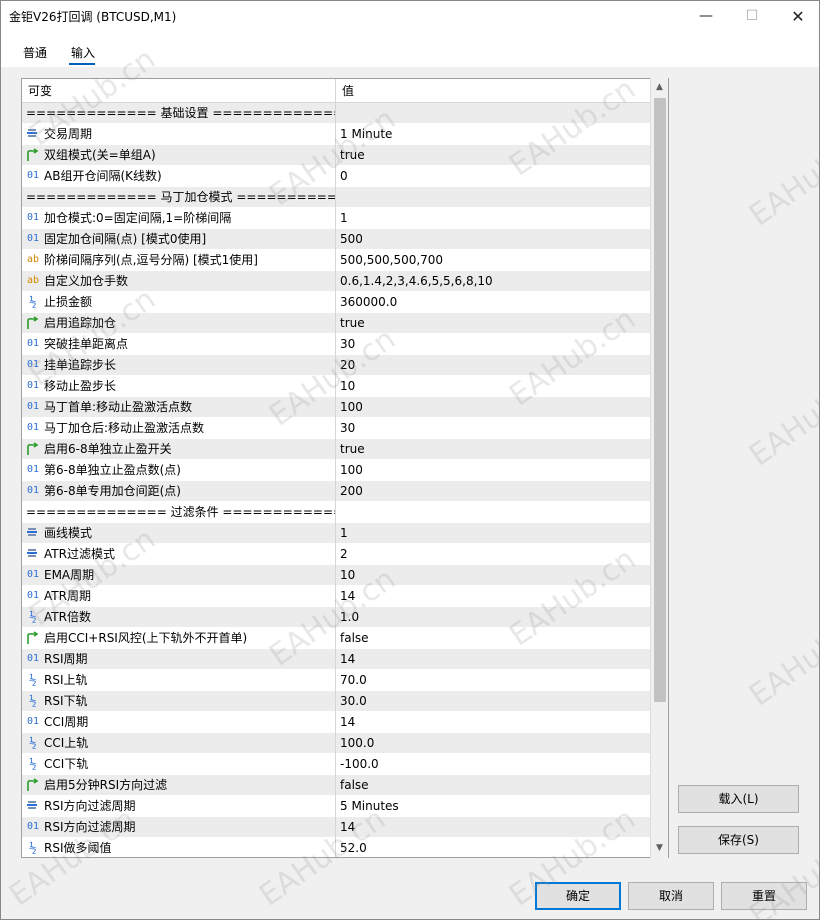  I want to click on parameter-value: 500, so click(494, 239).